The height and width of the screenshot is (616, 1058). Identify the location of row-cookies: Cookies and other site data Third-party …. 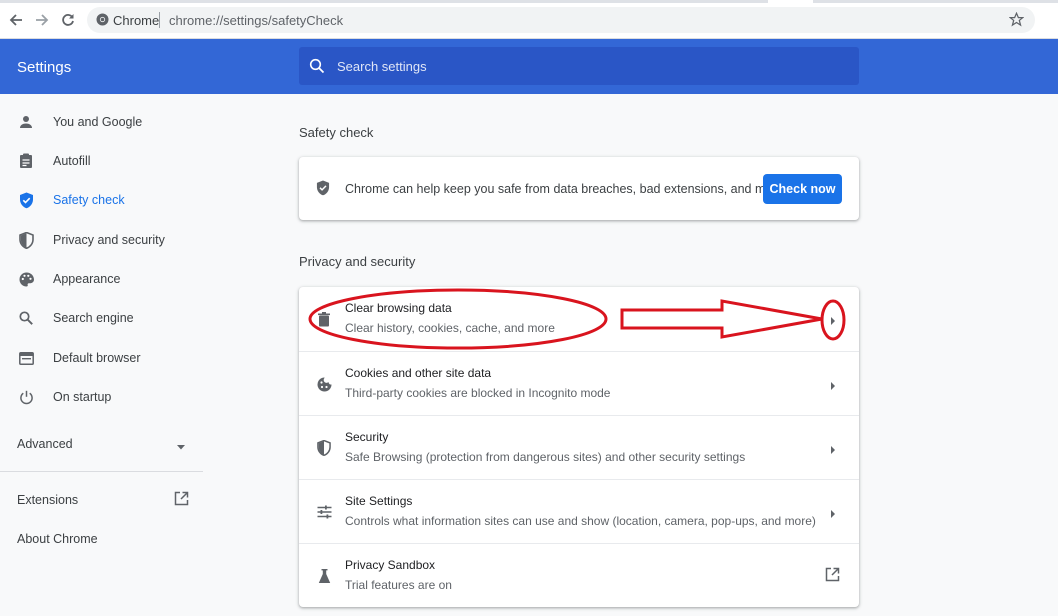
(579, 383).